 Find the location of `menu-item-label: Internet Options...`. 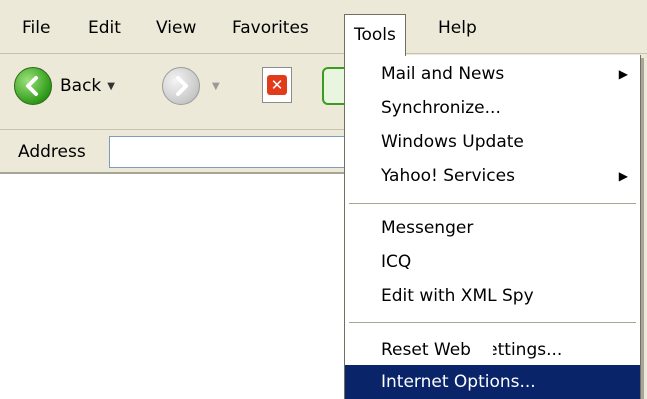

menu-item-label: Internet Options... is located at coordinates (458, 382).